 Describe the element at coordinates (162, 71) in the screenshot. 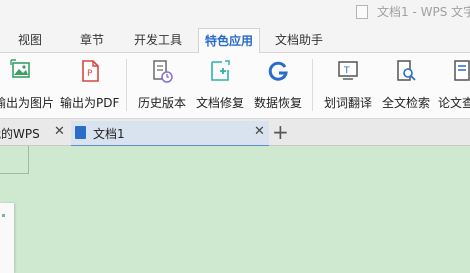

I see `history-version-icon` at that location.